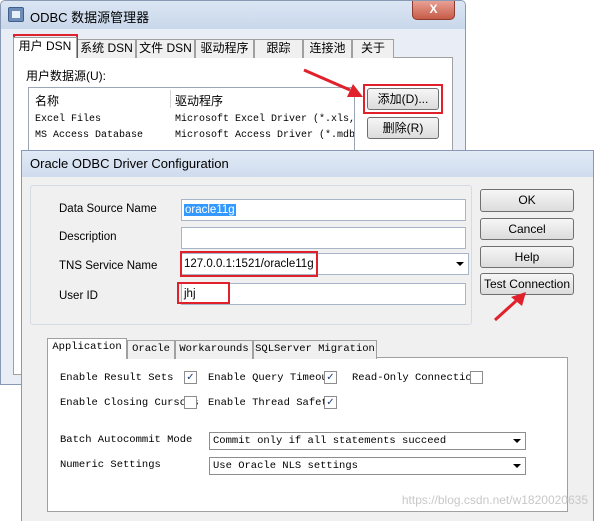 This screenshot has height=521, width=594. Describe the element at coordinates (45, 47) in the screenshot. I see `tab-user-dsn: 用户 DSN` at that location.